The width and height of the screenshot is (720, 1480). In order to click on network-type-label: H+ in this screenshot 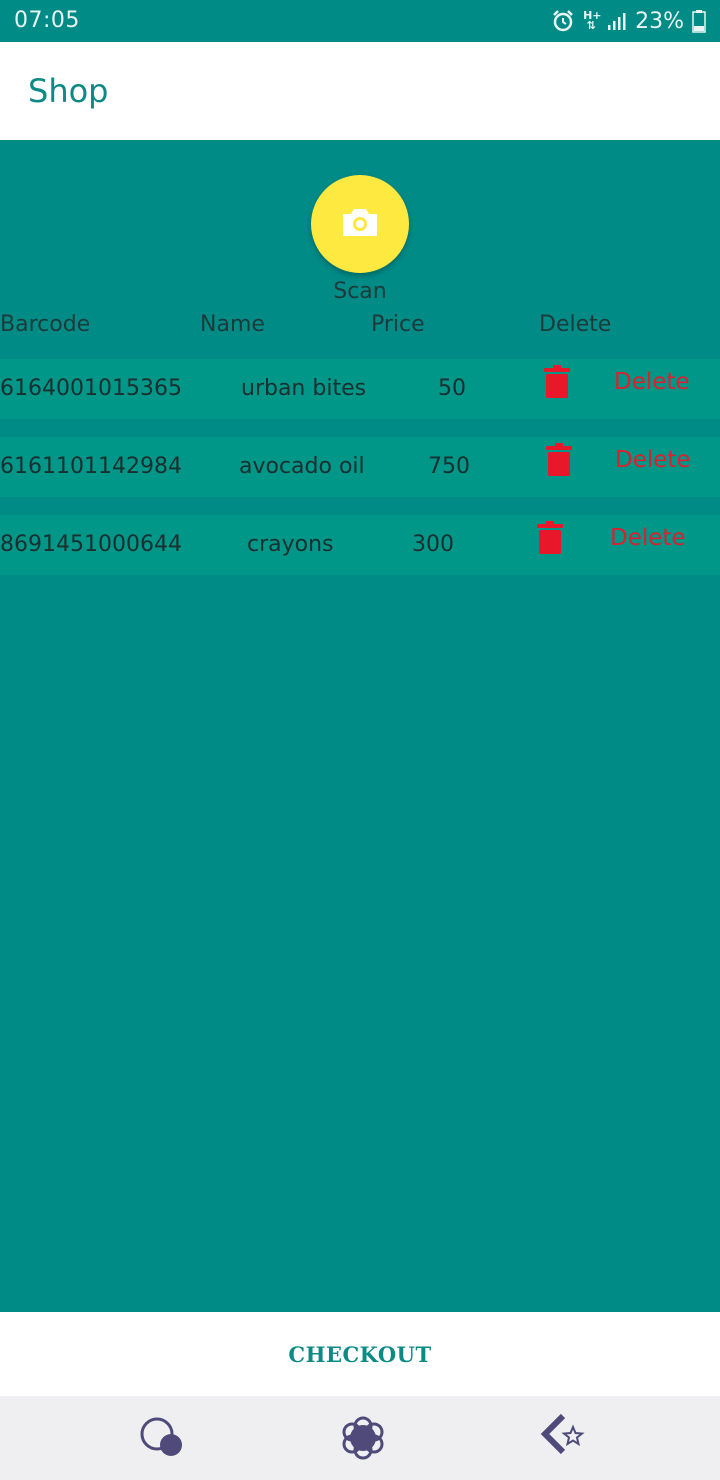, I will do `click(592, 15)`.